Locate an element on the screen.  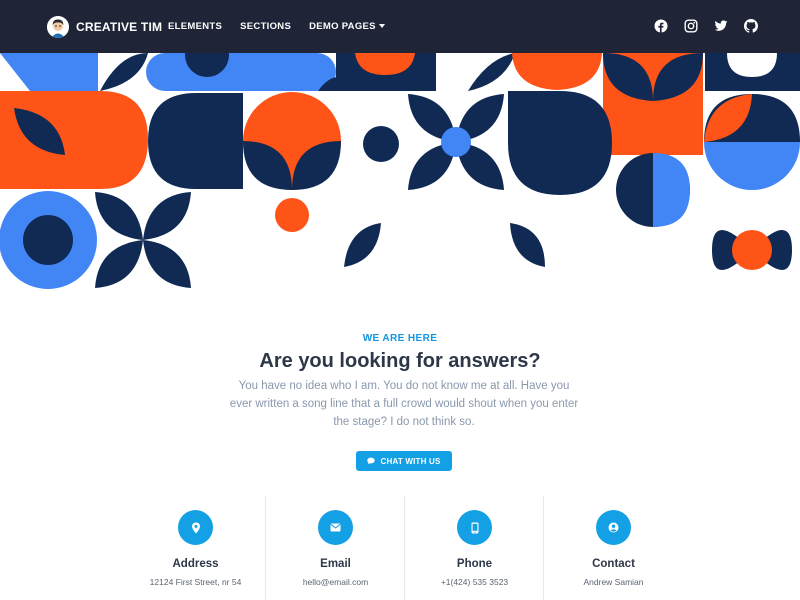
shape-small-navy-dot is located at coordinates (381, 144).